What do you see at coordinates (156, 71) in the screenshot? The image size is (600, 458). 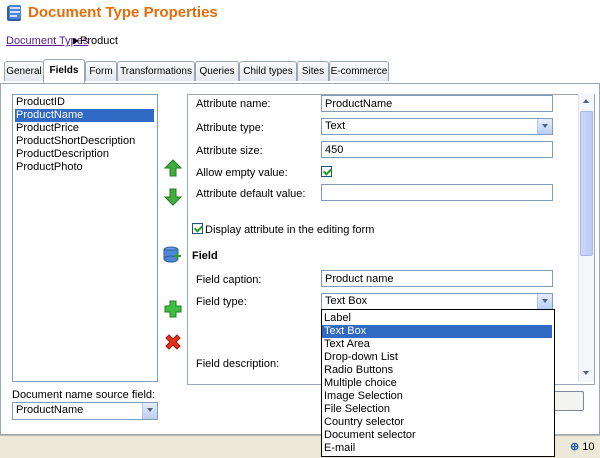 I see `tab-transformations: Transformations` at bounding box center [156, 71].